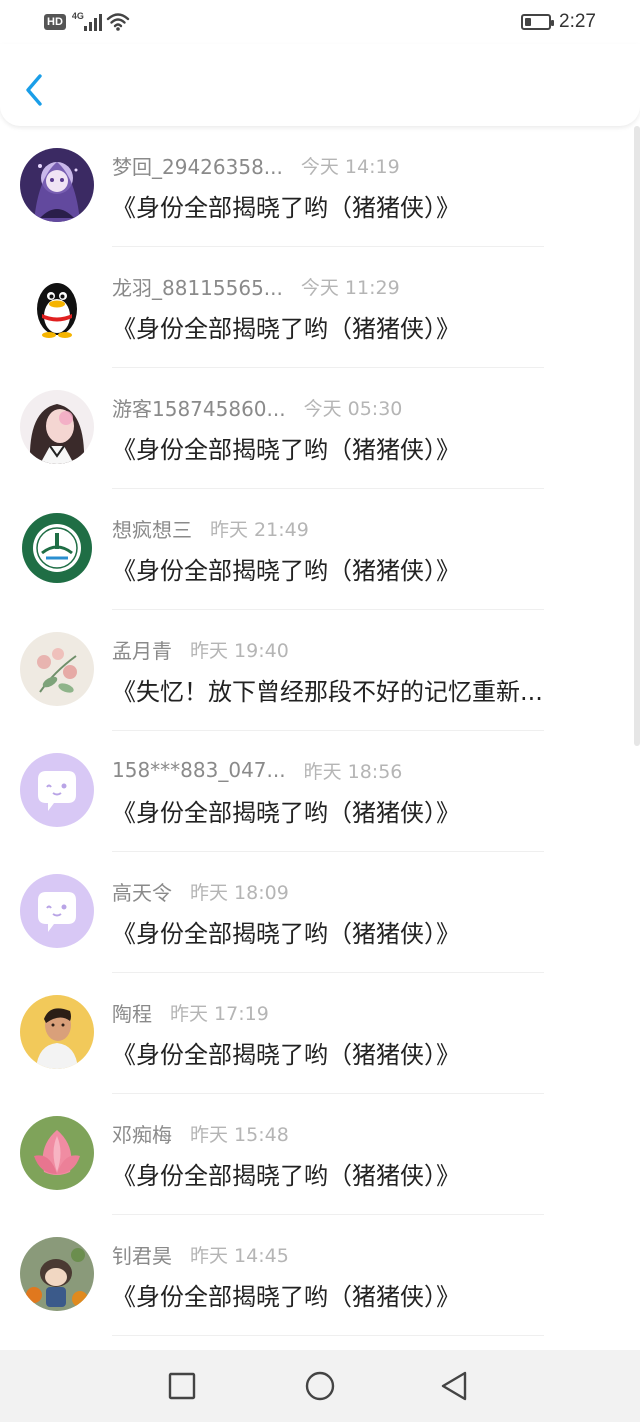 The height and width of the screenshot is (1422, 640). I want to click on message-list-item: 158***883_047... 昨天 18:56 《身份全部揭晓了哟（猪猪侠）》, so click(320, 791).